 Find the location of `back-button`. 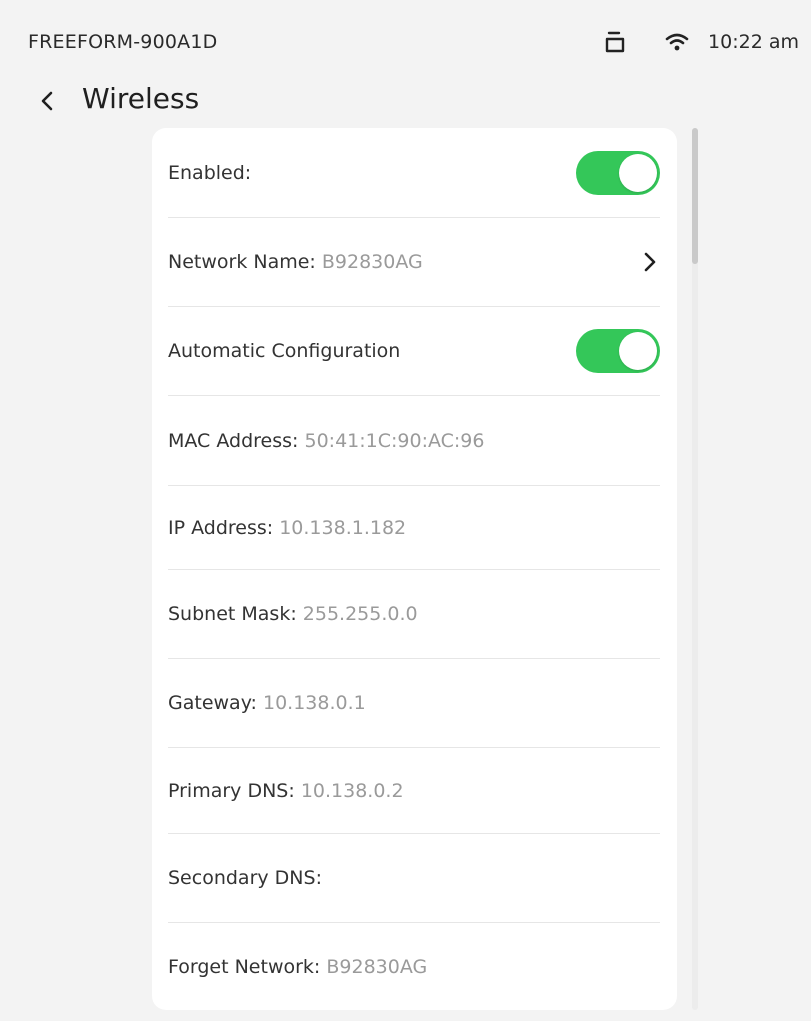

back-button is located at coordinates (48, 101).